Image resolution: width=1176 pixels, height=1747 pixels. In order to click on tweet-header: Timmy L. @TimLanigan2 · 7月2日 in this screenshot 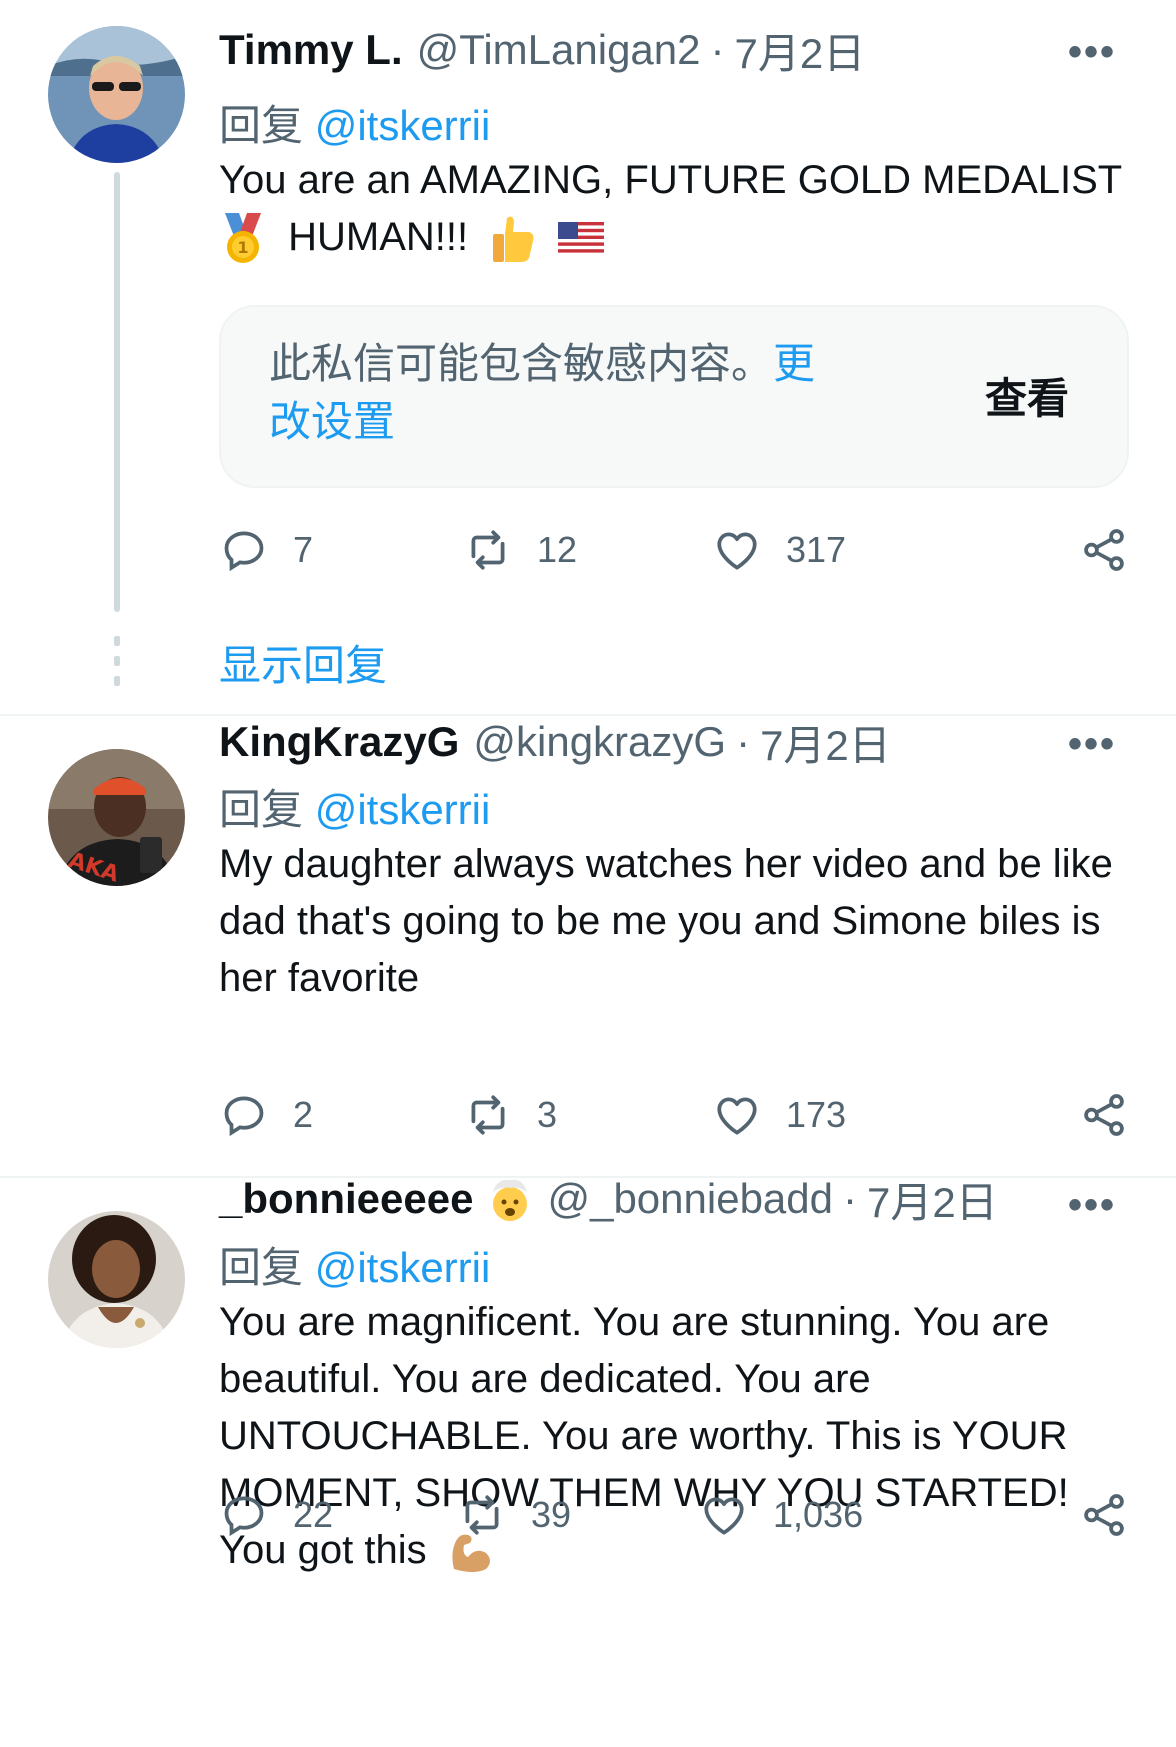, I will do `click(542, 50)`.